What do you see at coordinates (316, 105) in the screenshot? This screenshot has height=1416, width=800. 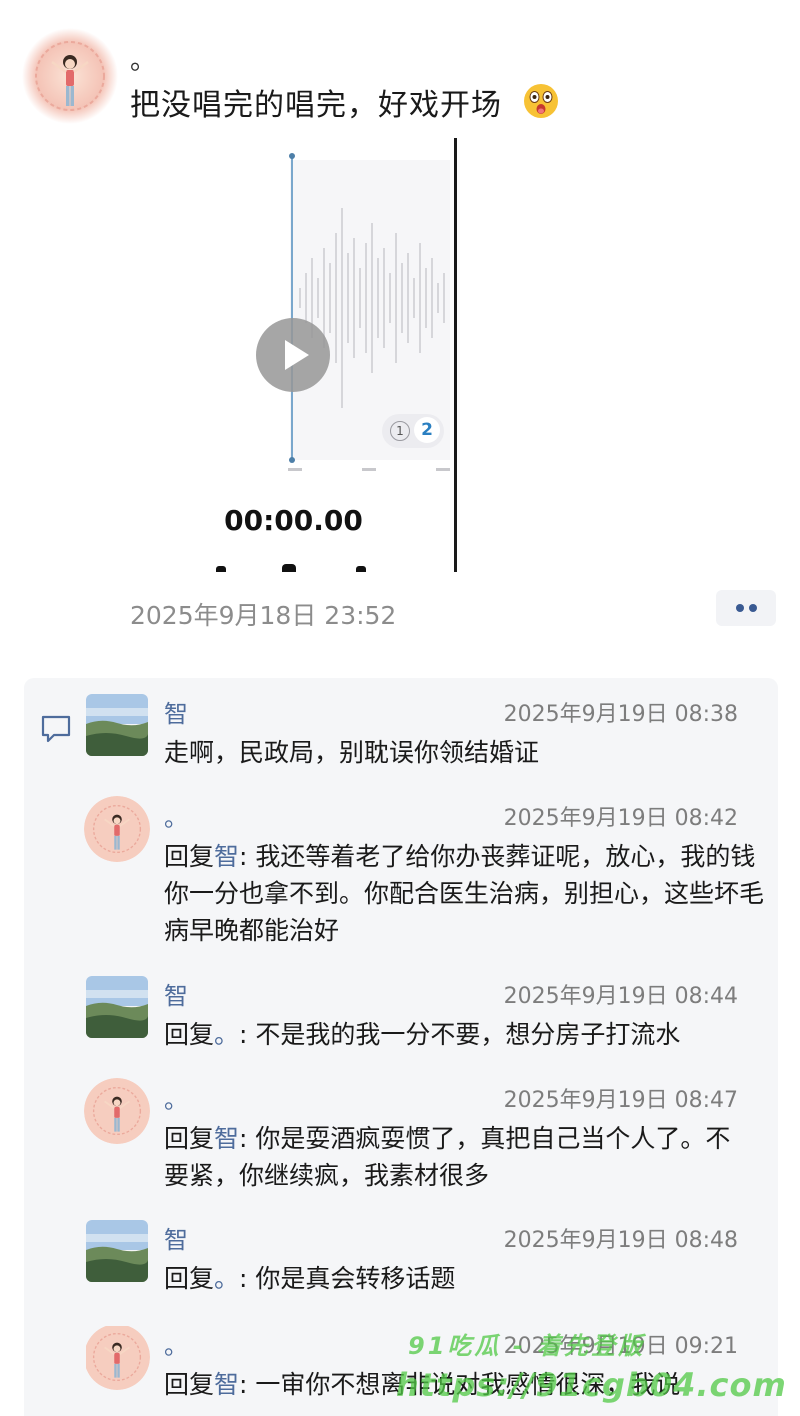 I see `post-text: 把没唱完的唱完，好戏开场` at bounding box center [316, 105].